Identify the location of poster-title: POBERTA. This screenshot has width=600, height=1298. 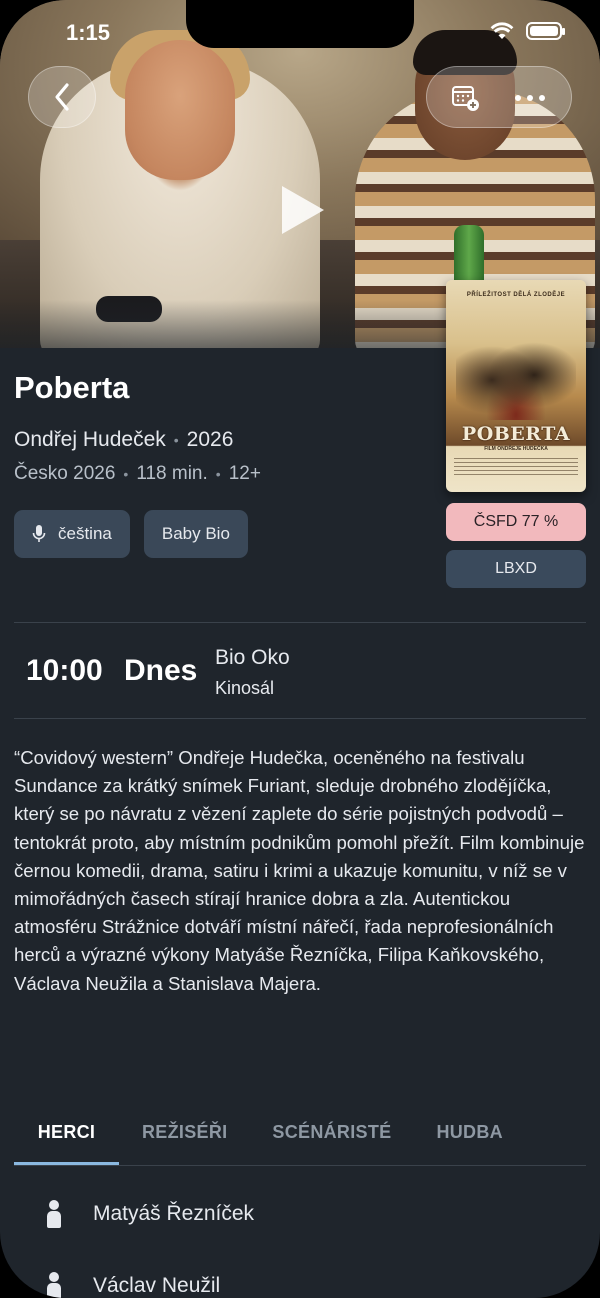
(516, 434).